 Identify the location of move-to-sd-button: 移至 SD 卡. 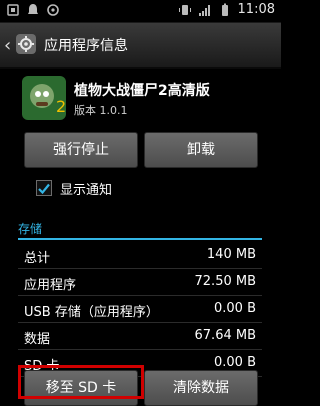
(81, 388).